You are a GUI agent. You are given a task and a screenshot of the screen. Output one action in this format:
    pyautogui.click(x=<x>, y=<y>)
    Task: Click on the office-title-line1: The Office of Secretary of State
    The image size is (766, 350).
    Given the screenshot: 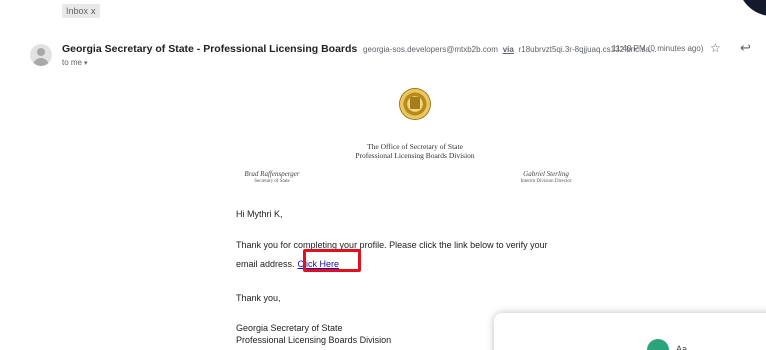 What is the action you would take?
    pyautogui.click(x=415, y=146)
    